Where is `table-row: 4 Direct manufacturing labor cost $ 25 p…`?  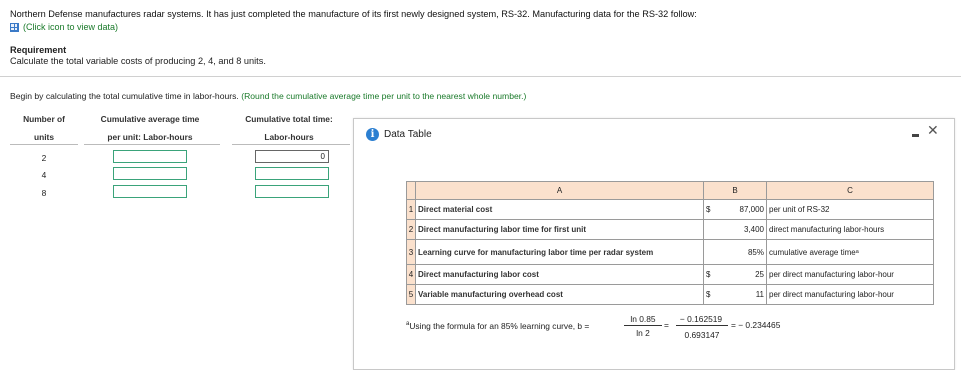 table-row: 4 Direct manufacturing labor cost $ 25 p… is located at coordinates (670, 274).